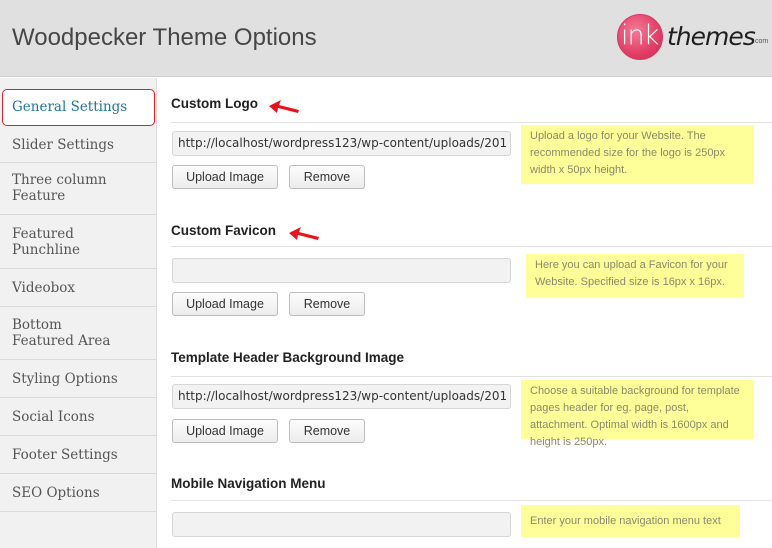  What do you see at coordinates (224, 230) in the screenshot?
I see `section-title: Custom Favicon` at bounding box center [224, 230].